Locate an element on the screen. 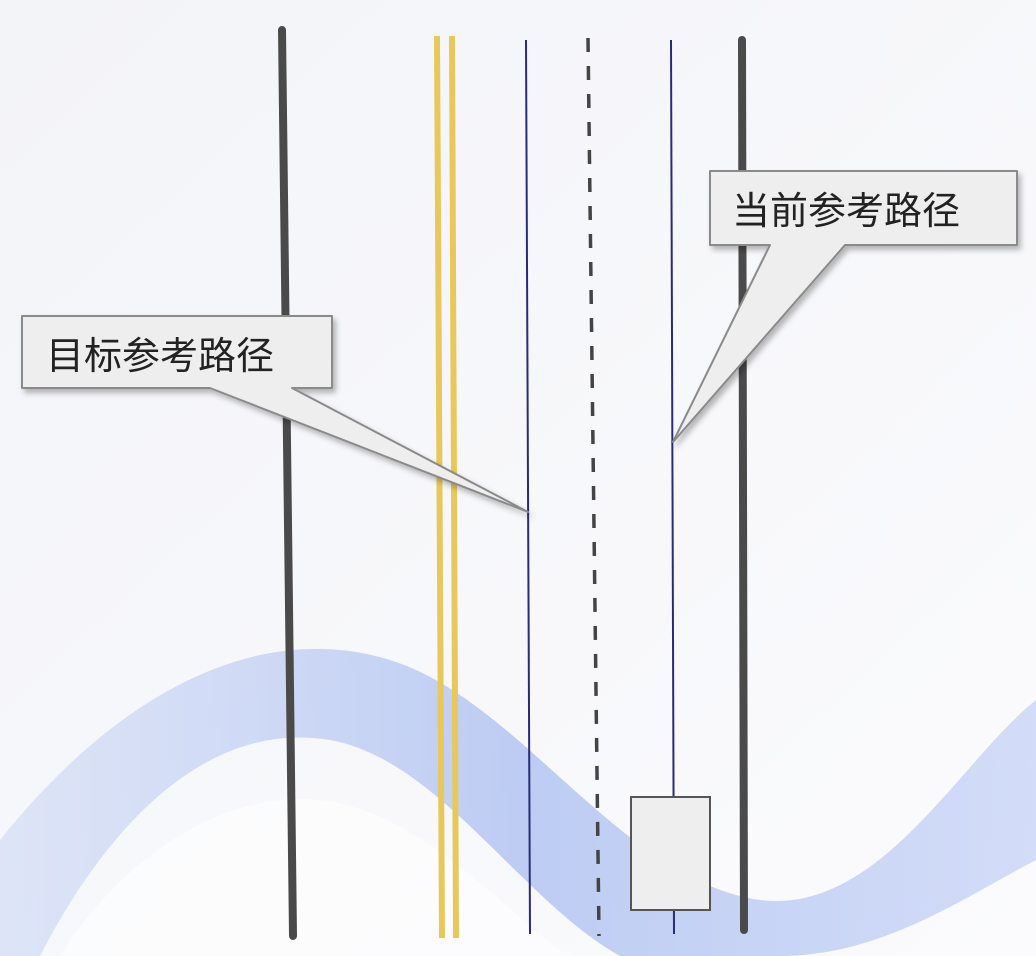 The height and width of the screenshot is (956, 1036). callout-current-path-label: 当前参考路径 is located at coordinates (846, 211).